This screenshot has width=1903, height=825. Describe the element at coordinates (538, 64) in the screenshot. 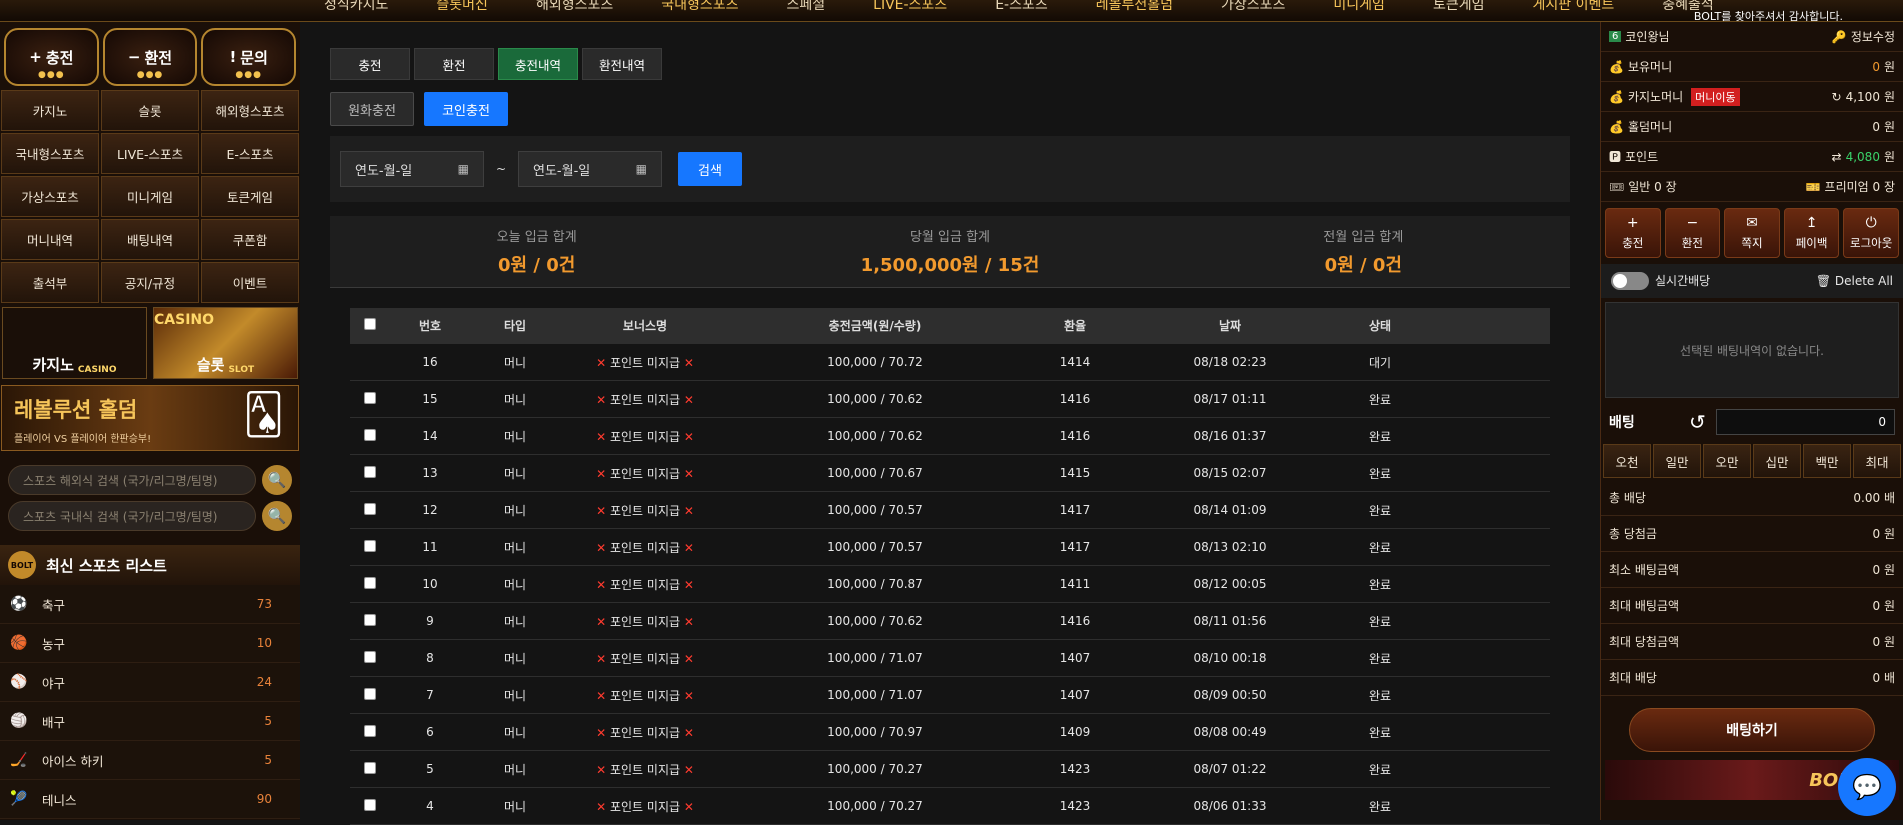

I see `tab-2: 충전내역` at that location.